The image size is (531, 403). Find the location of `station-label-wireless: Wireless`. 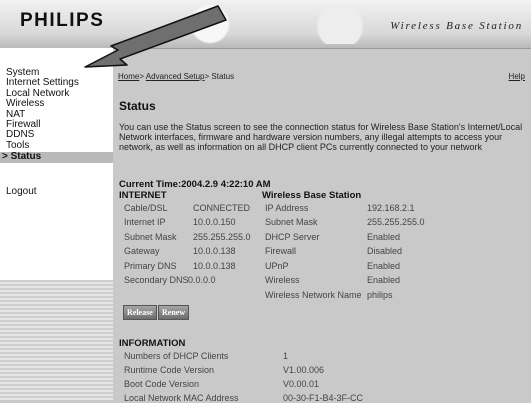

station-label-wireless: Wireless is located at coordinates (282, 280).